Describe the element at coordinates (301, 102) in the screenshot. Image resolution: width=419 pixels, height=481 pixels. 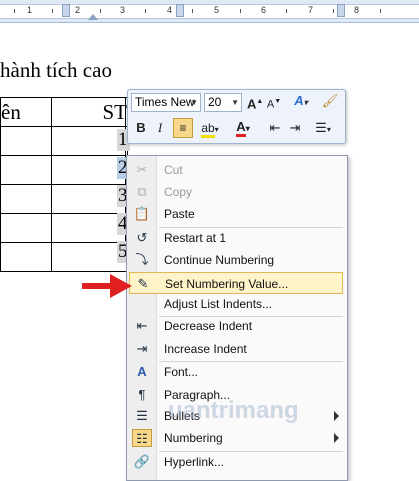
I see `styles-icon: A▾` at that location.